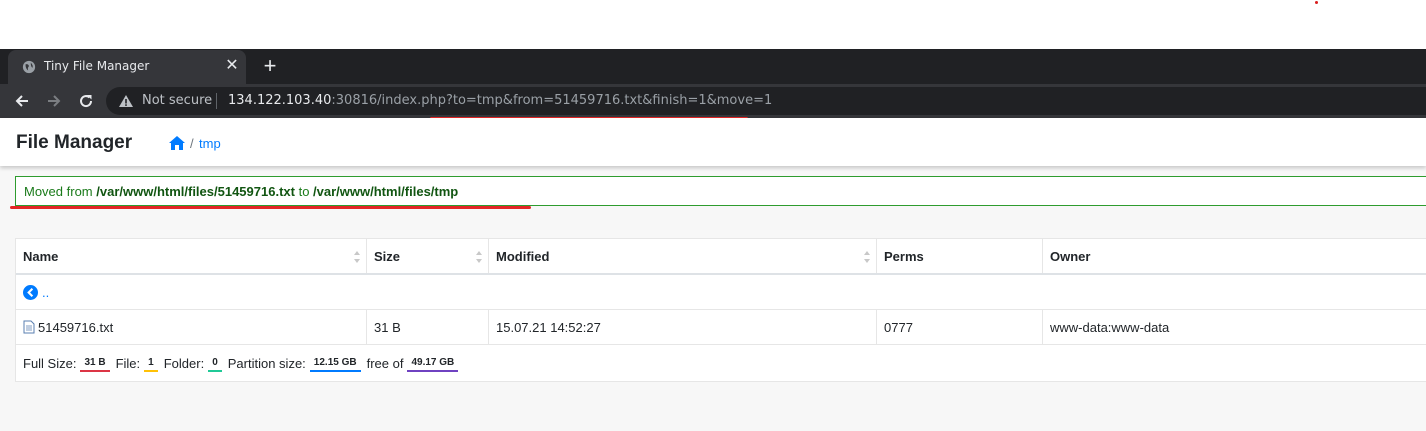  I want to click on folder-count-badge: 0, so click(215, 363).